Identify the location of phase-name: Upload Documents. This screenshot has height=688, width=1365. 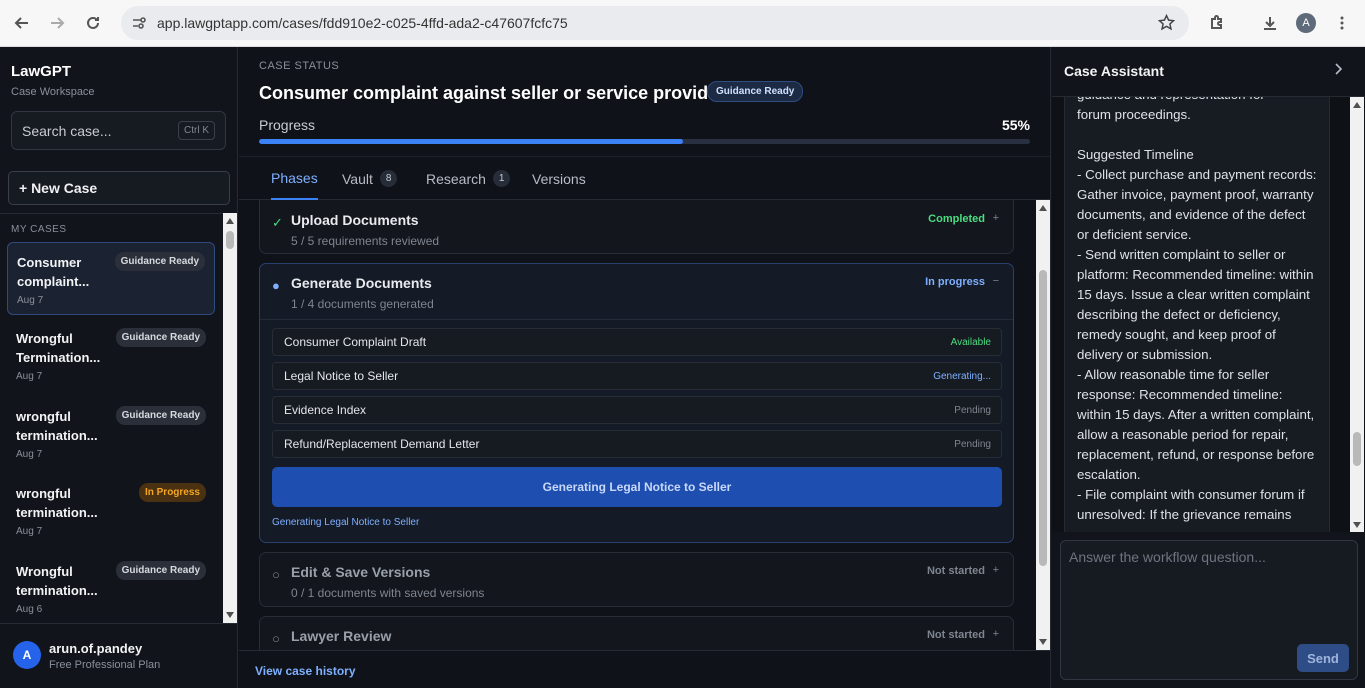
(355, 220).